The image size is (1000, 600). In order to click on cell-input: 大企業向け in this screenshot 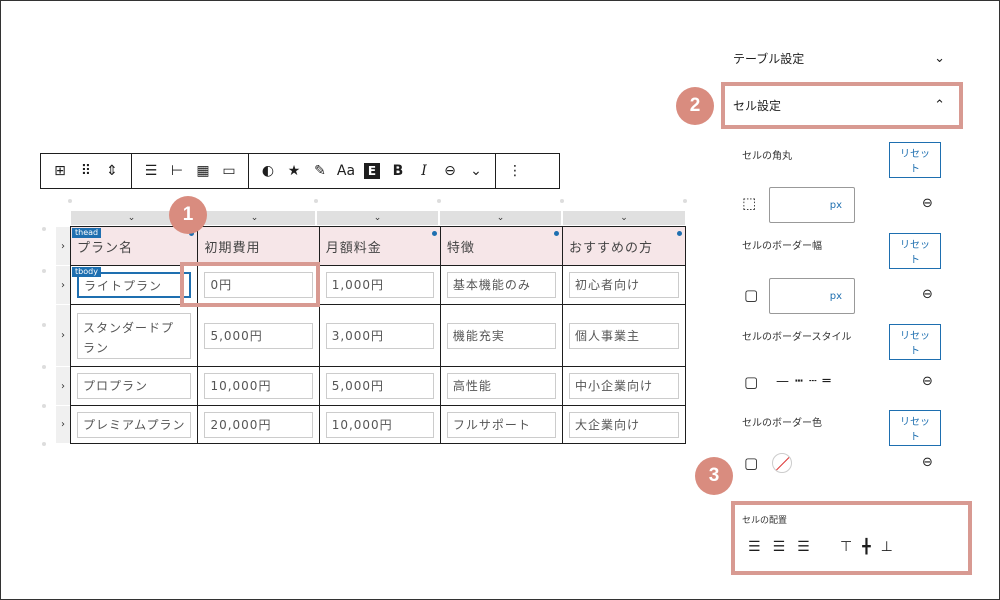, I will do `click(623, 424)`.